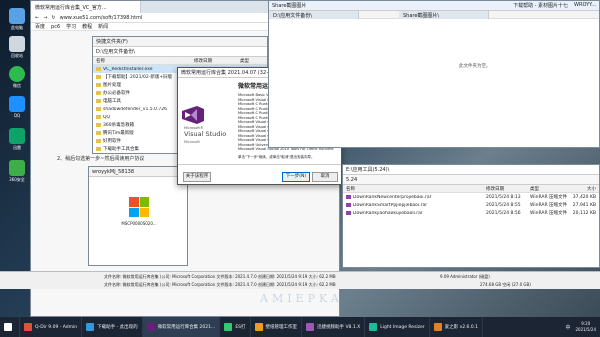 This screenshot has height=337, width=600. What do you see at coordinates (101, 18) in the screenshot?
I see `url-text: www.xue51.com/soft/17398.html` at bounding box center [101, 18].